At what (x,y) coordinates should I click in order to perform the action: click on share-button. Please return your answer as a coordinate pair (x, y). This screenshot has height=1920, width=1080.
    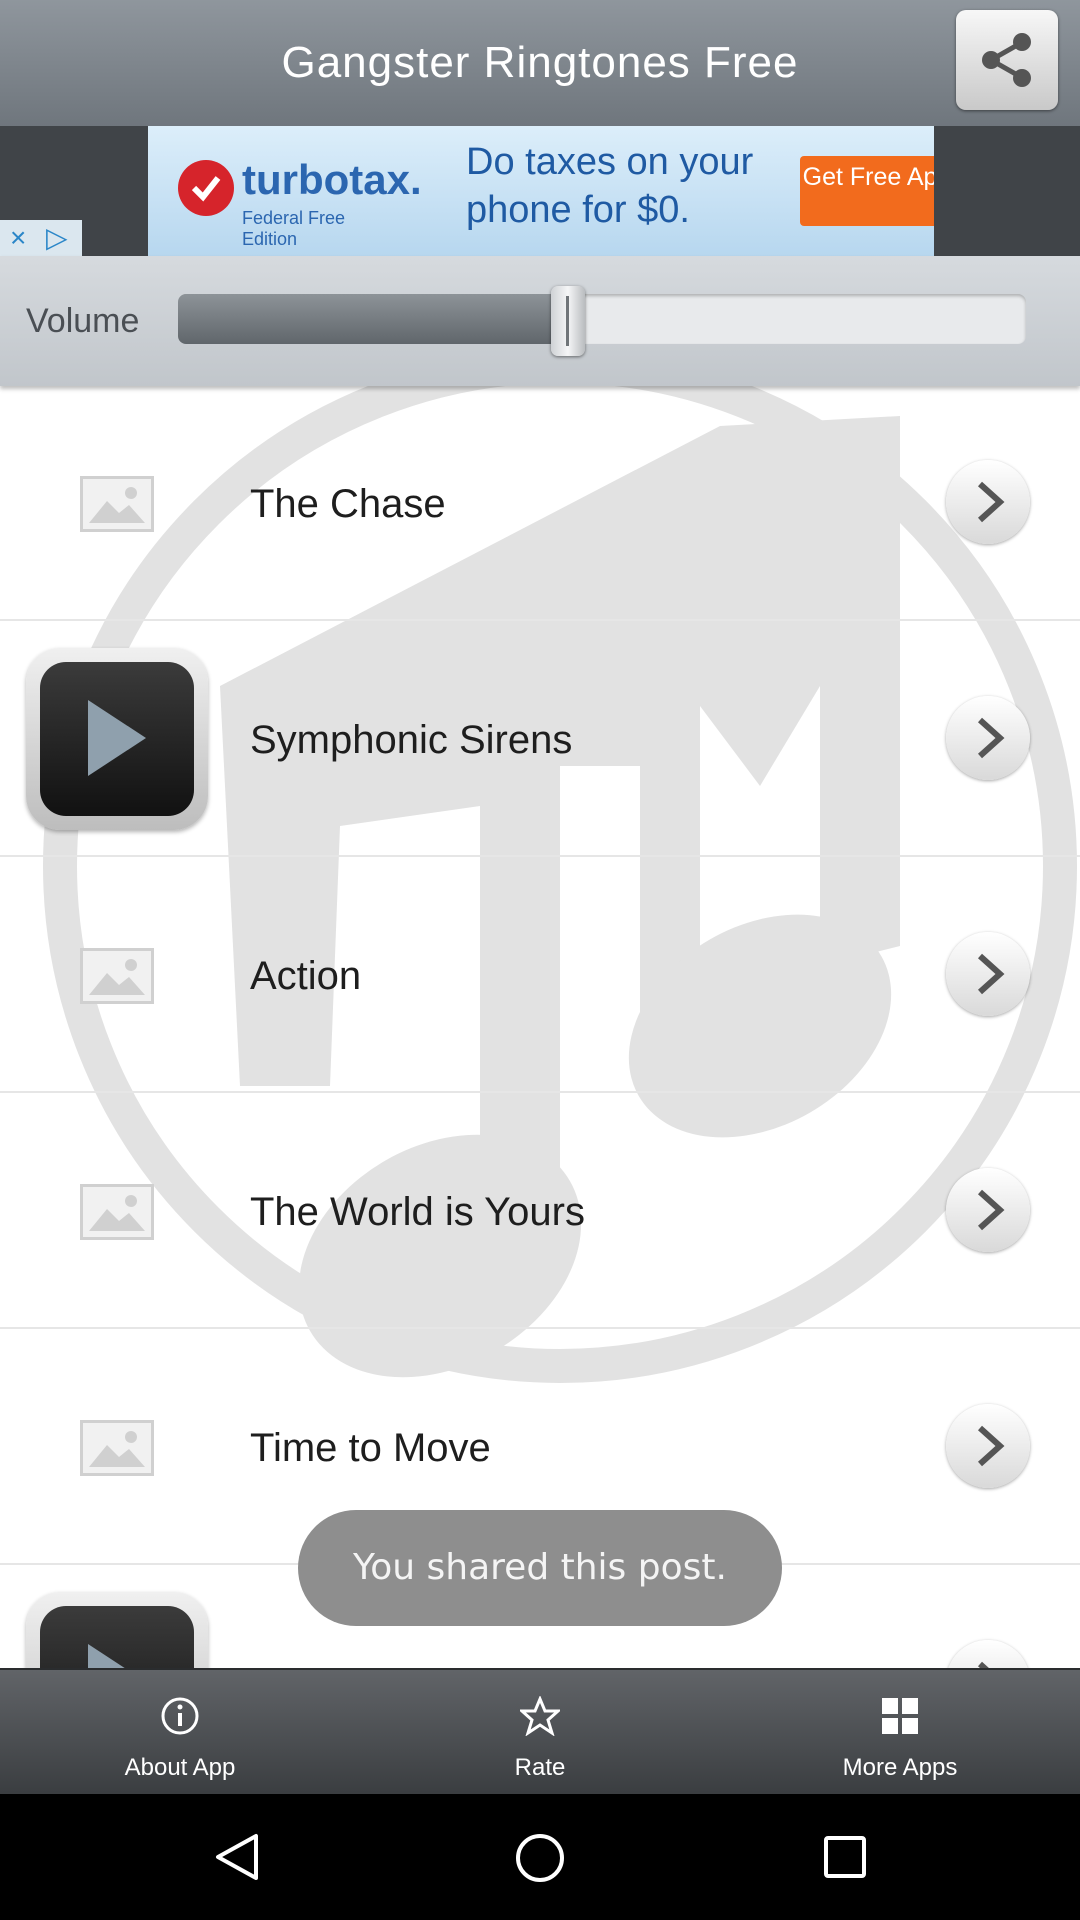
    Looking at the image, I should click on (1007, 60).